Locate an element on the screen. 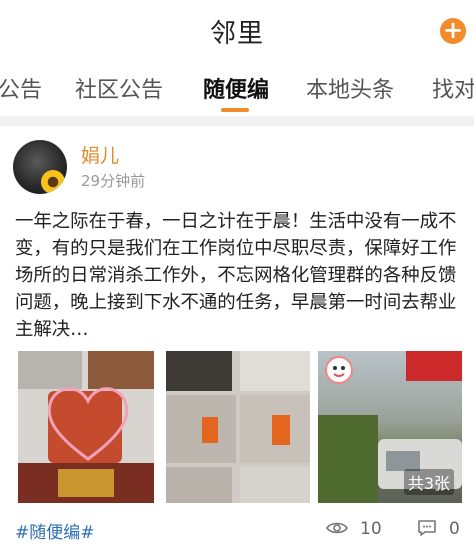  post-image-3: 共3张 is located at coordinates (390, 427).